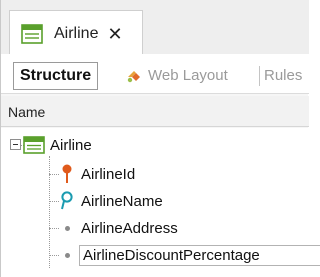  I want to click on attribute-label: AirlineDiscountPercentage, so click(199, 255).